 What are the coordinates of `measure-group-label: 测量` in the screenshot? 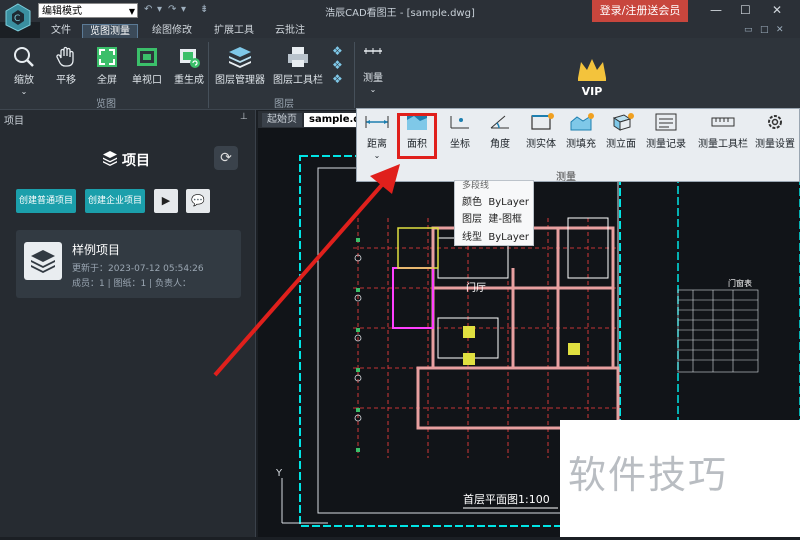 It's located at (566, 177).